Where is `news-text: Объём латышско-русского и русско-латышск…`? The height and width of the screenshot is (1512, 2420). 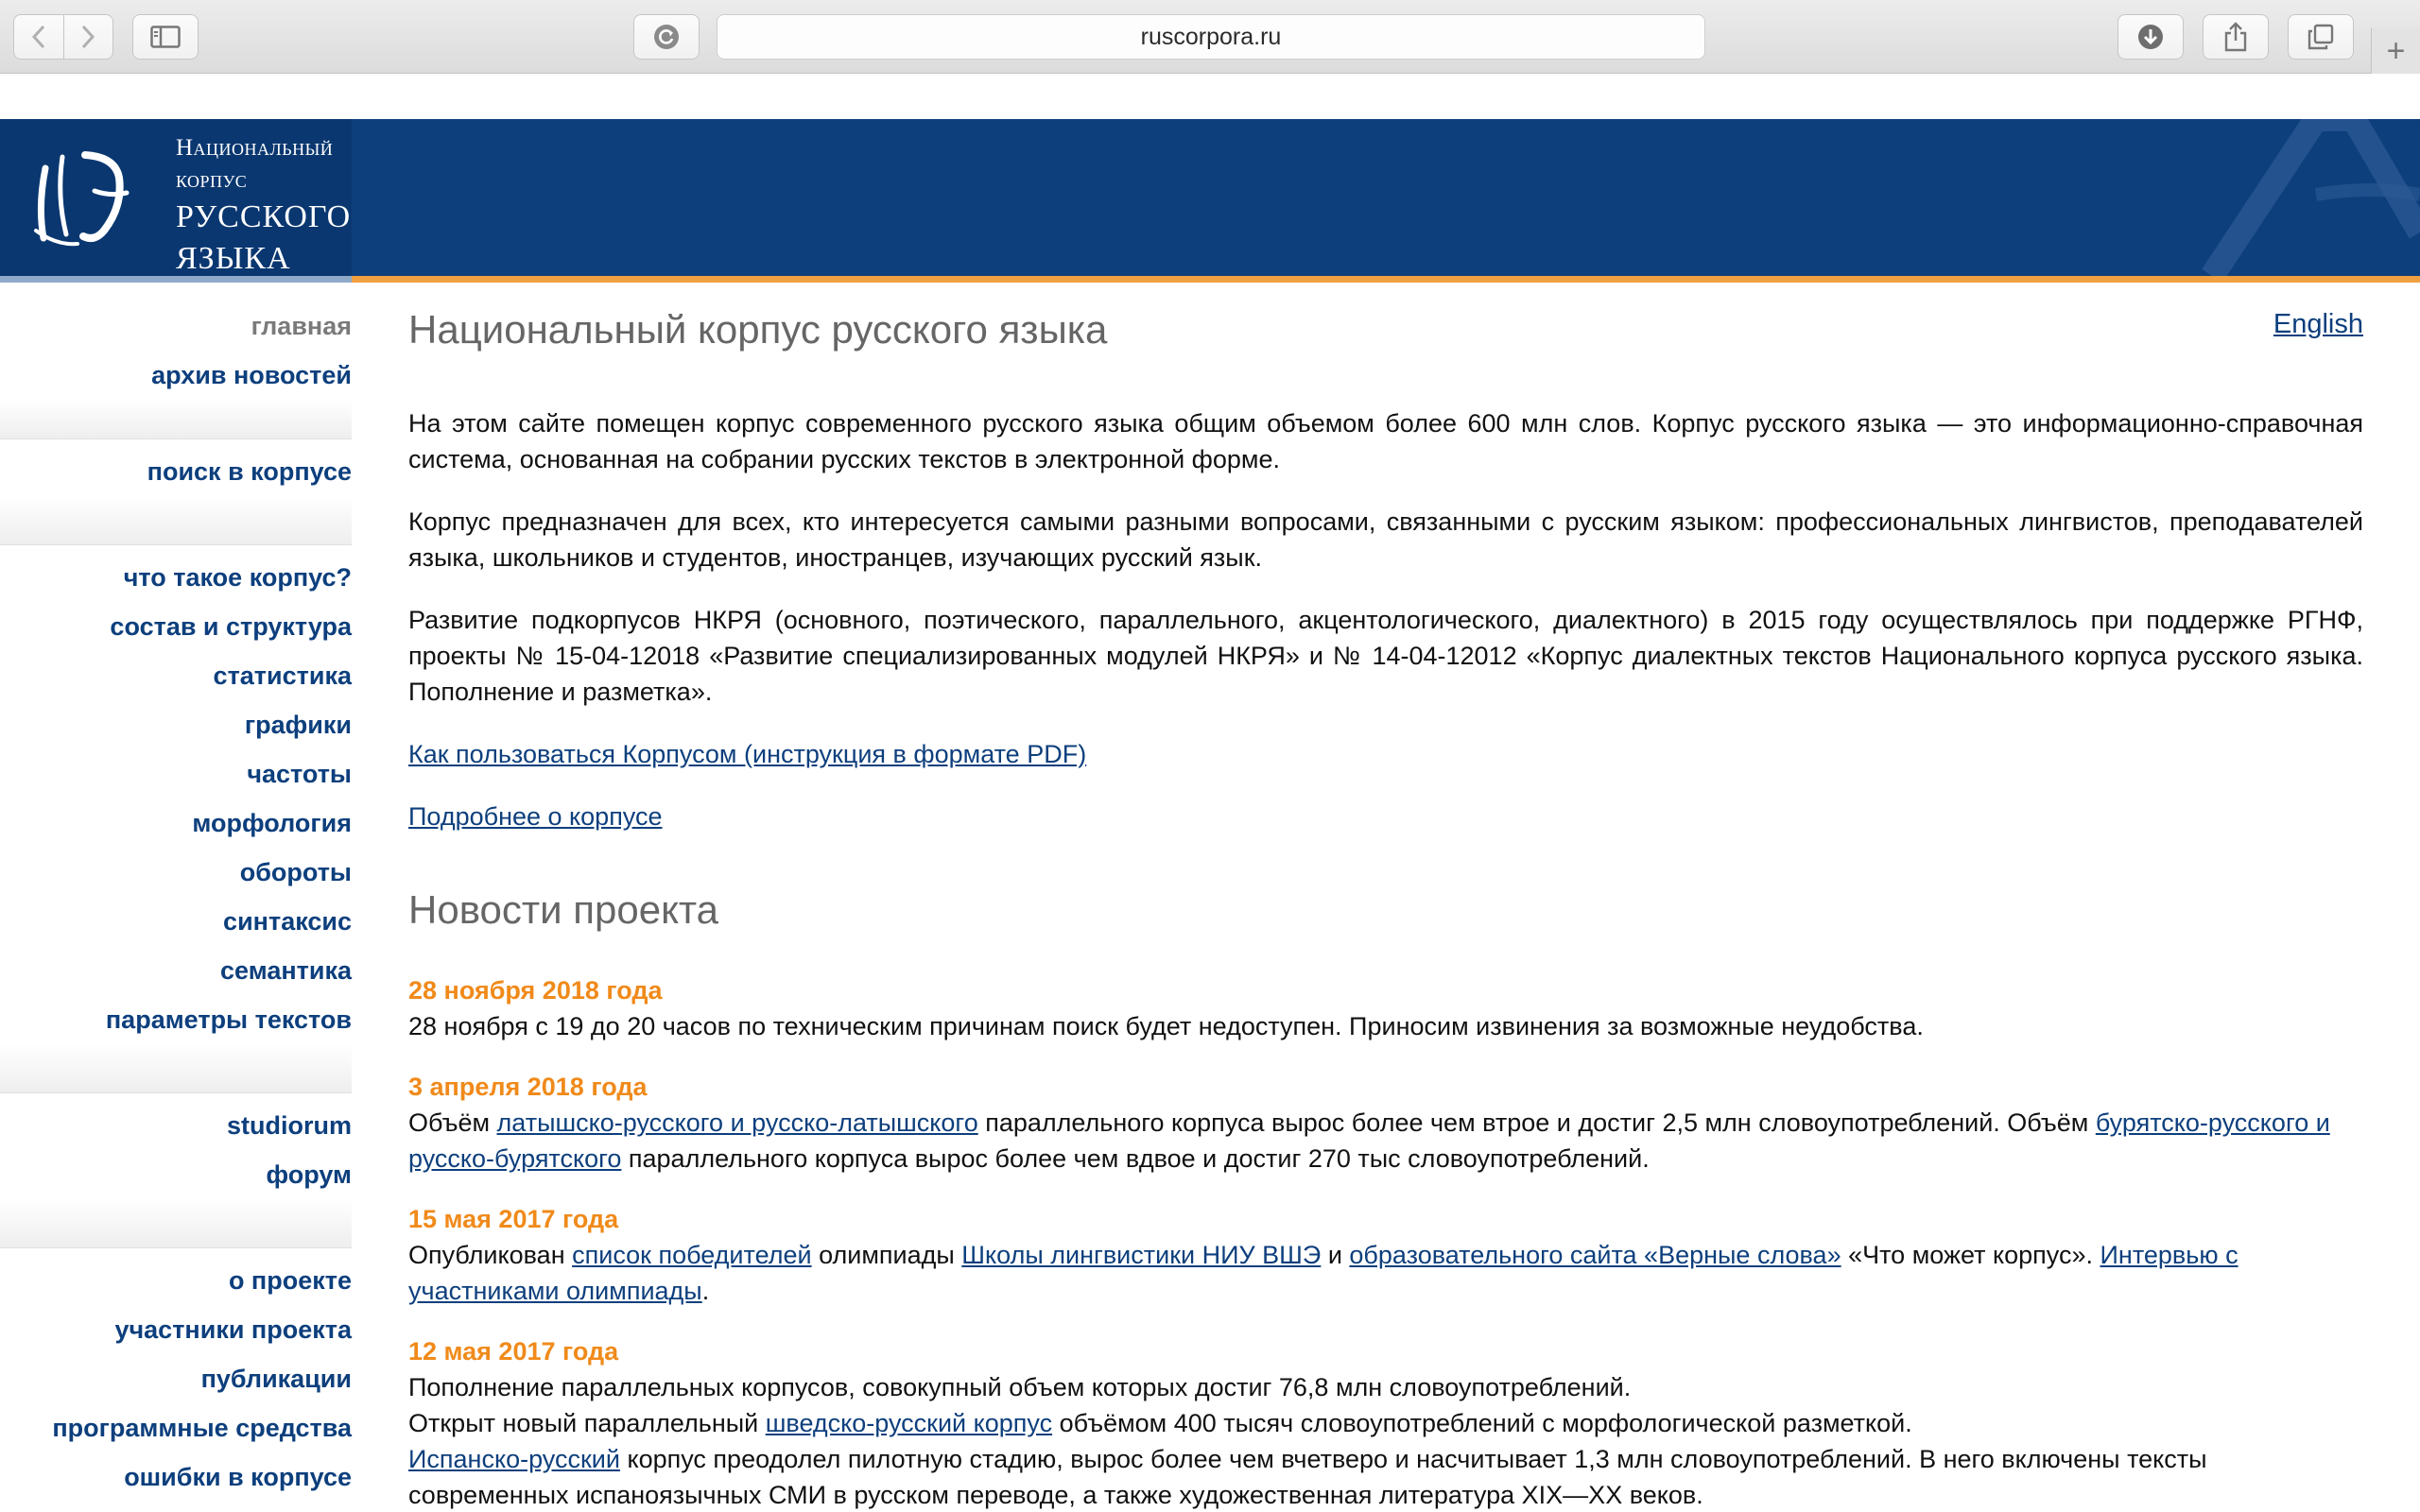 news-text: Объём латышско-русского и русско-латышск… is located at coordinates (1385, 1141).